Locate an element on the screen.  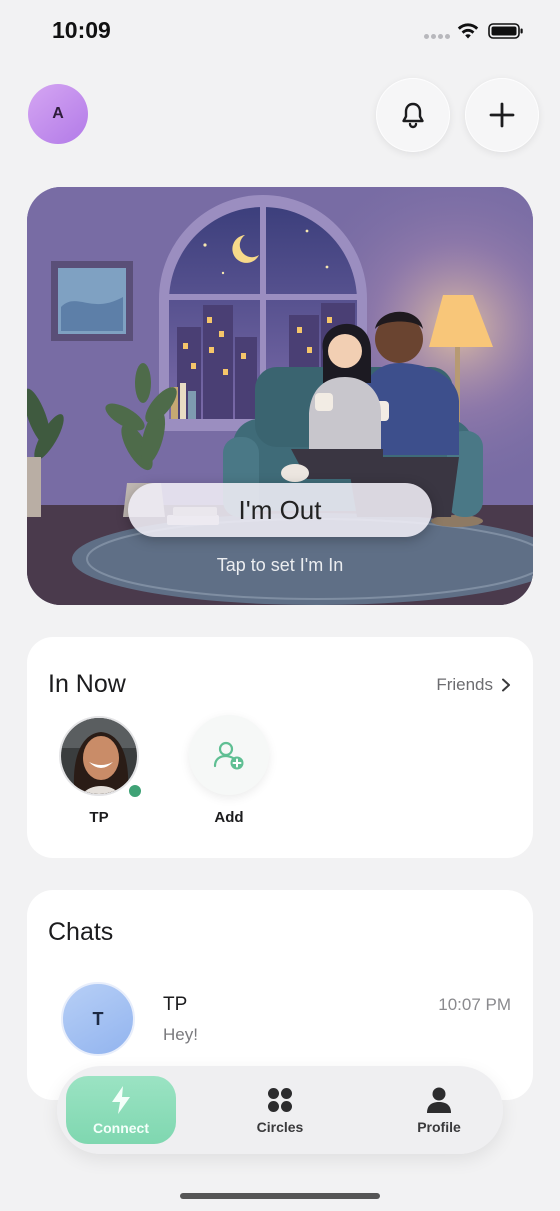
friends-link-label: Friends is located at coordinates (464, 684).